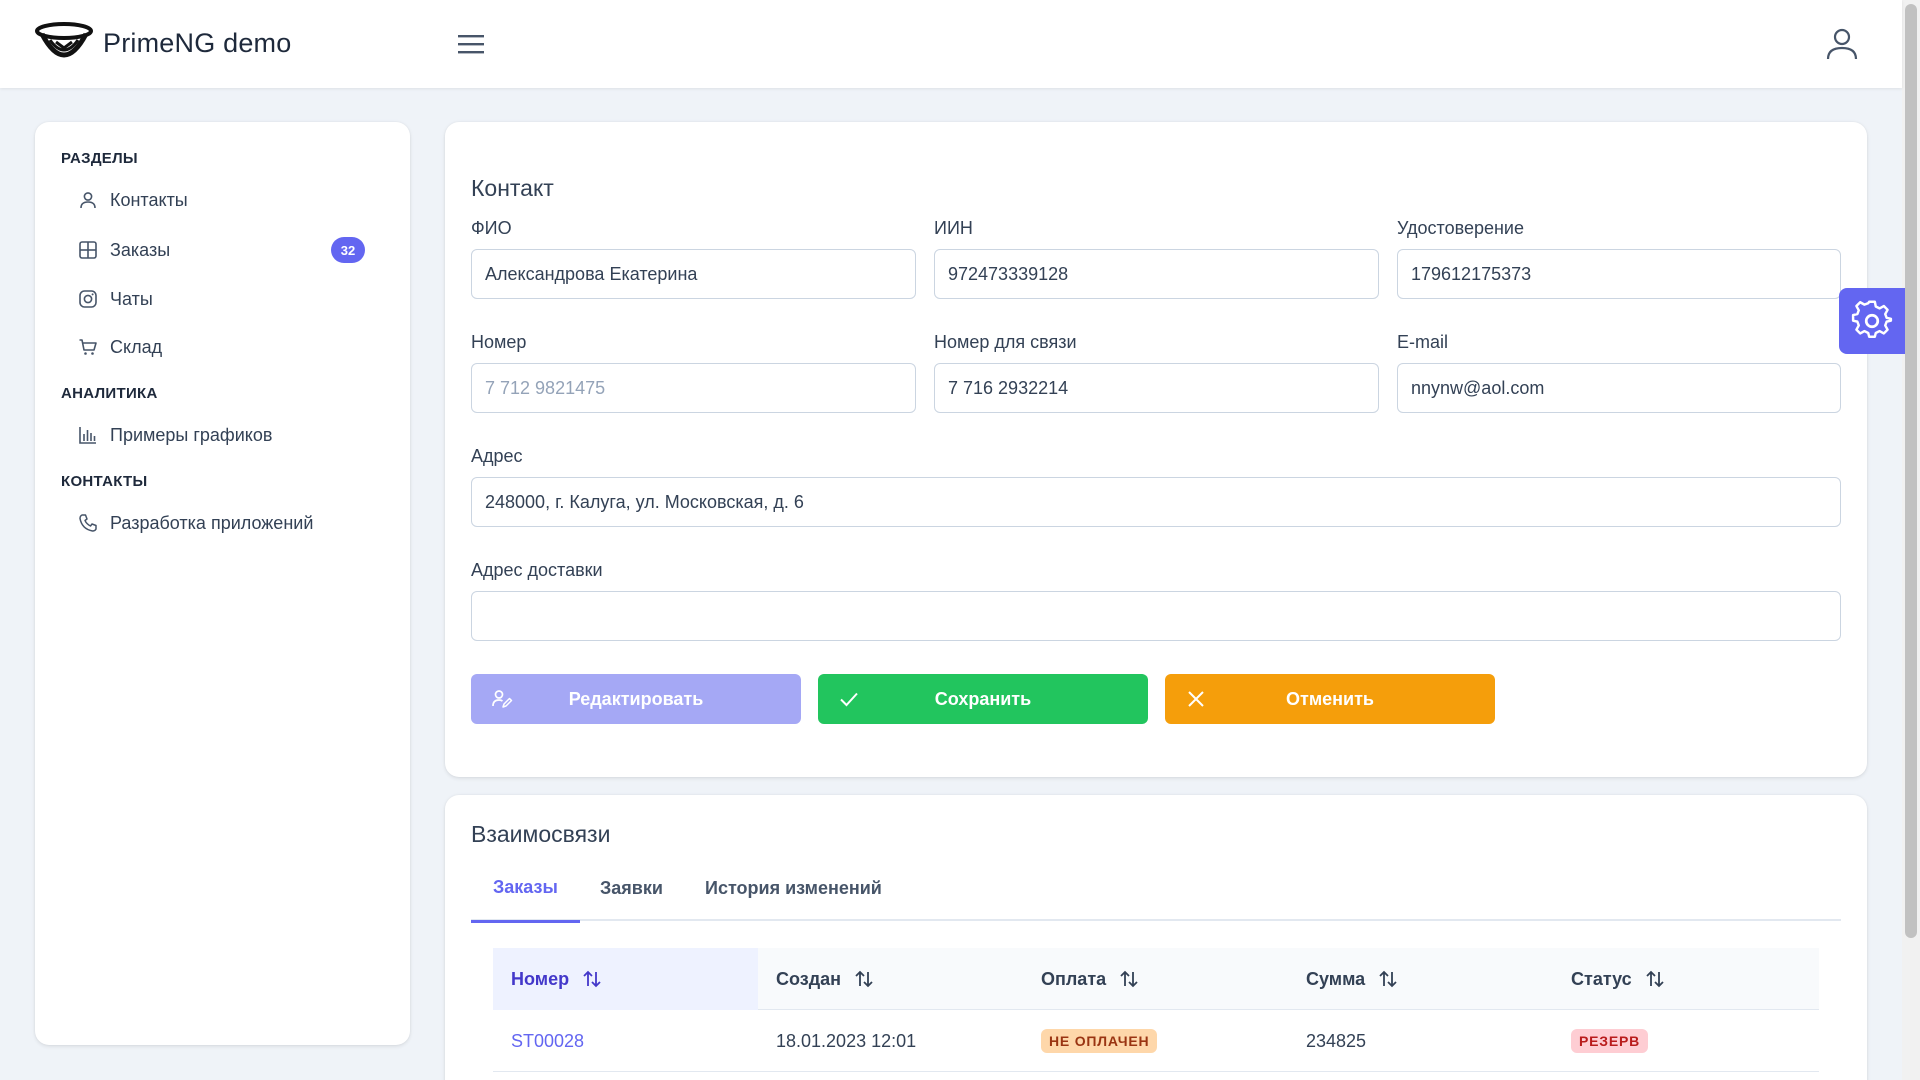  I want to click on instagram-icon, so click(88, 299).